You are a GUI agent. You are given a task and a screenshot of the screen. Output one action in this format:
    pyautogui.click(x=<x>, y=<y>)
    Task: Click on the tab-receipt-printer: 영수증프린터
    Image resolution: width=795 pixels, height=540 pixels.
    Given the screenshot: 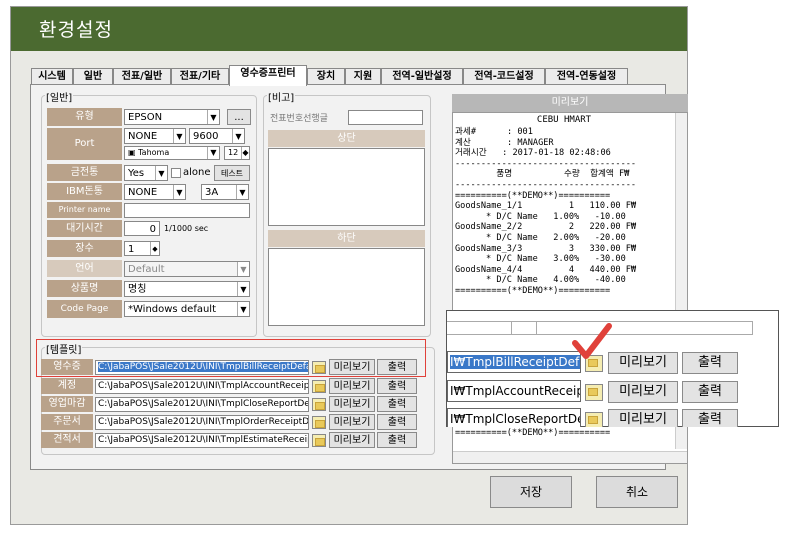 What is the action you would take?
    pyautogui.click(x=268, y=75)
    